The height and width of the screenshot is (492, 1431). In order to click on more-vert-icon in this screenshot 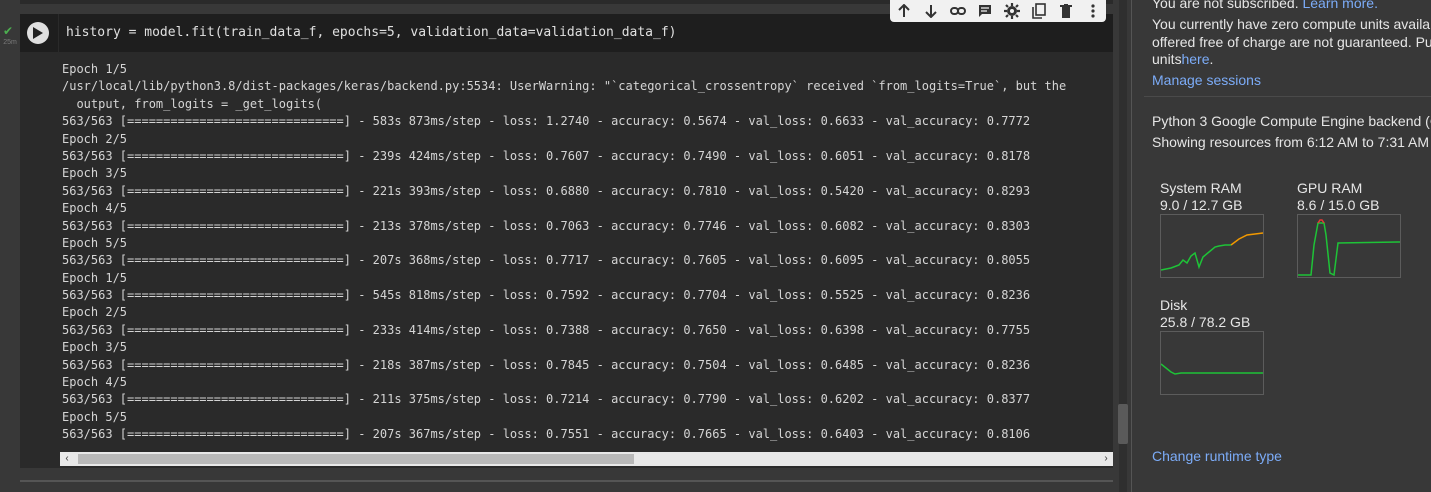, I will do `click(1093, 11)`.